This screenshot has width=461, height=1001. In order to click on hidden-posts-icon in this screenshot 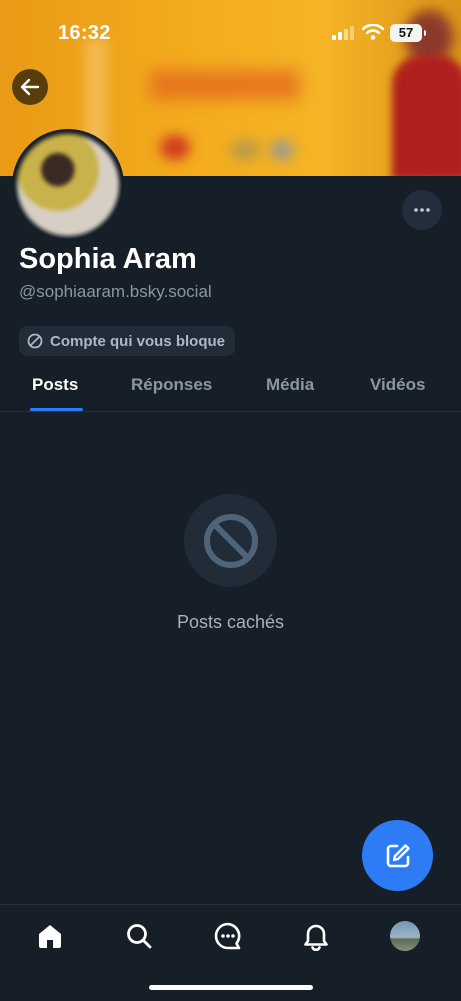, I will do `click(230, 540)`.